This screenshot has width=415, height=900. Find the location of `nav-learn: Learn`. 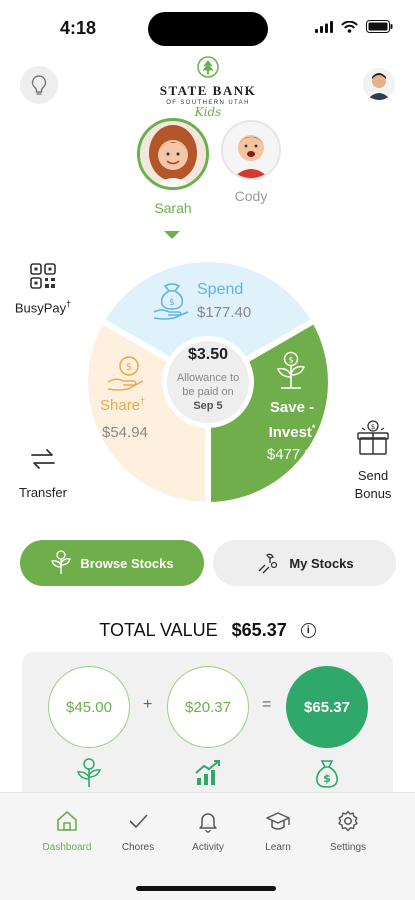

nav-learn: Learn is located at coordinates (278, 831).